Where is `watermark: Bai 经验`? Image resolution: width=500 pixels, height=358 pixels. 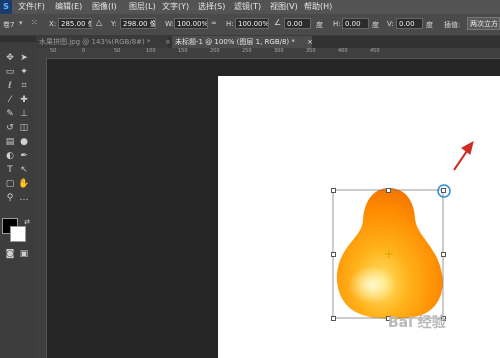
watermark: Bai 经验 is located at coordinates (417, 323).